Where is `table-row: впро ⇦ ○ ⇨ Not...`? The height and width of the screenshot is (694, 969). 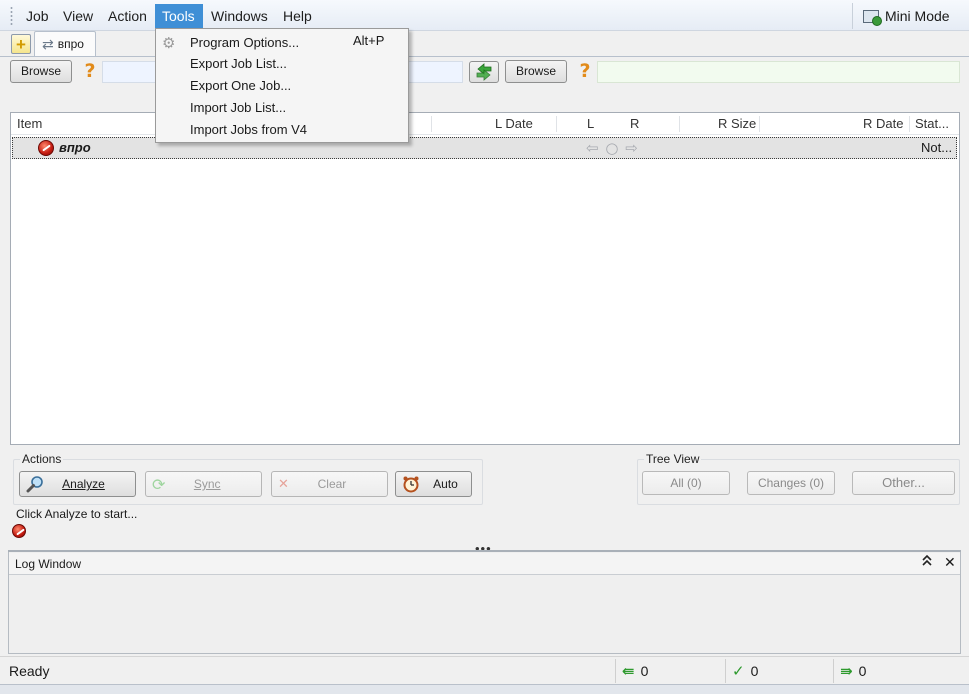 table-row: впро ⇦ ○ ⇨ Not... is located at coordinates (484, 148).